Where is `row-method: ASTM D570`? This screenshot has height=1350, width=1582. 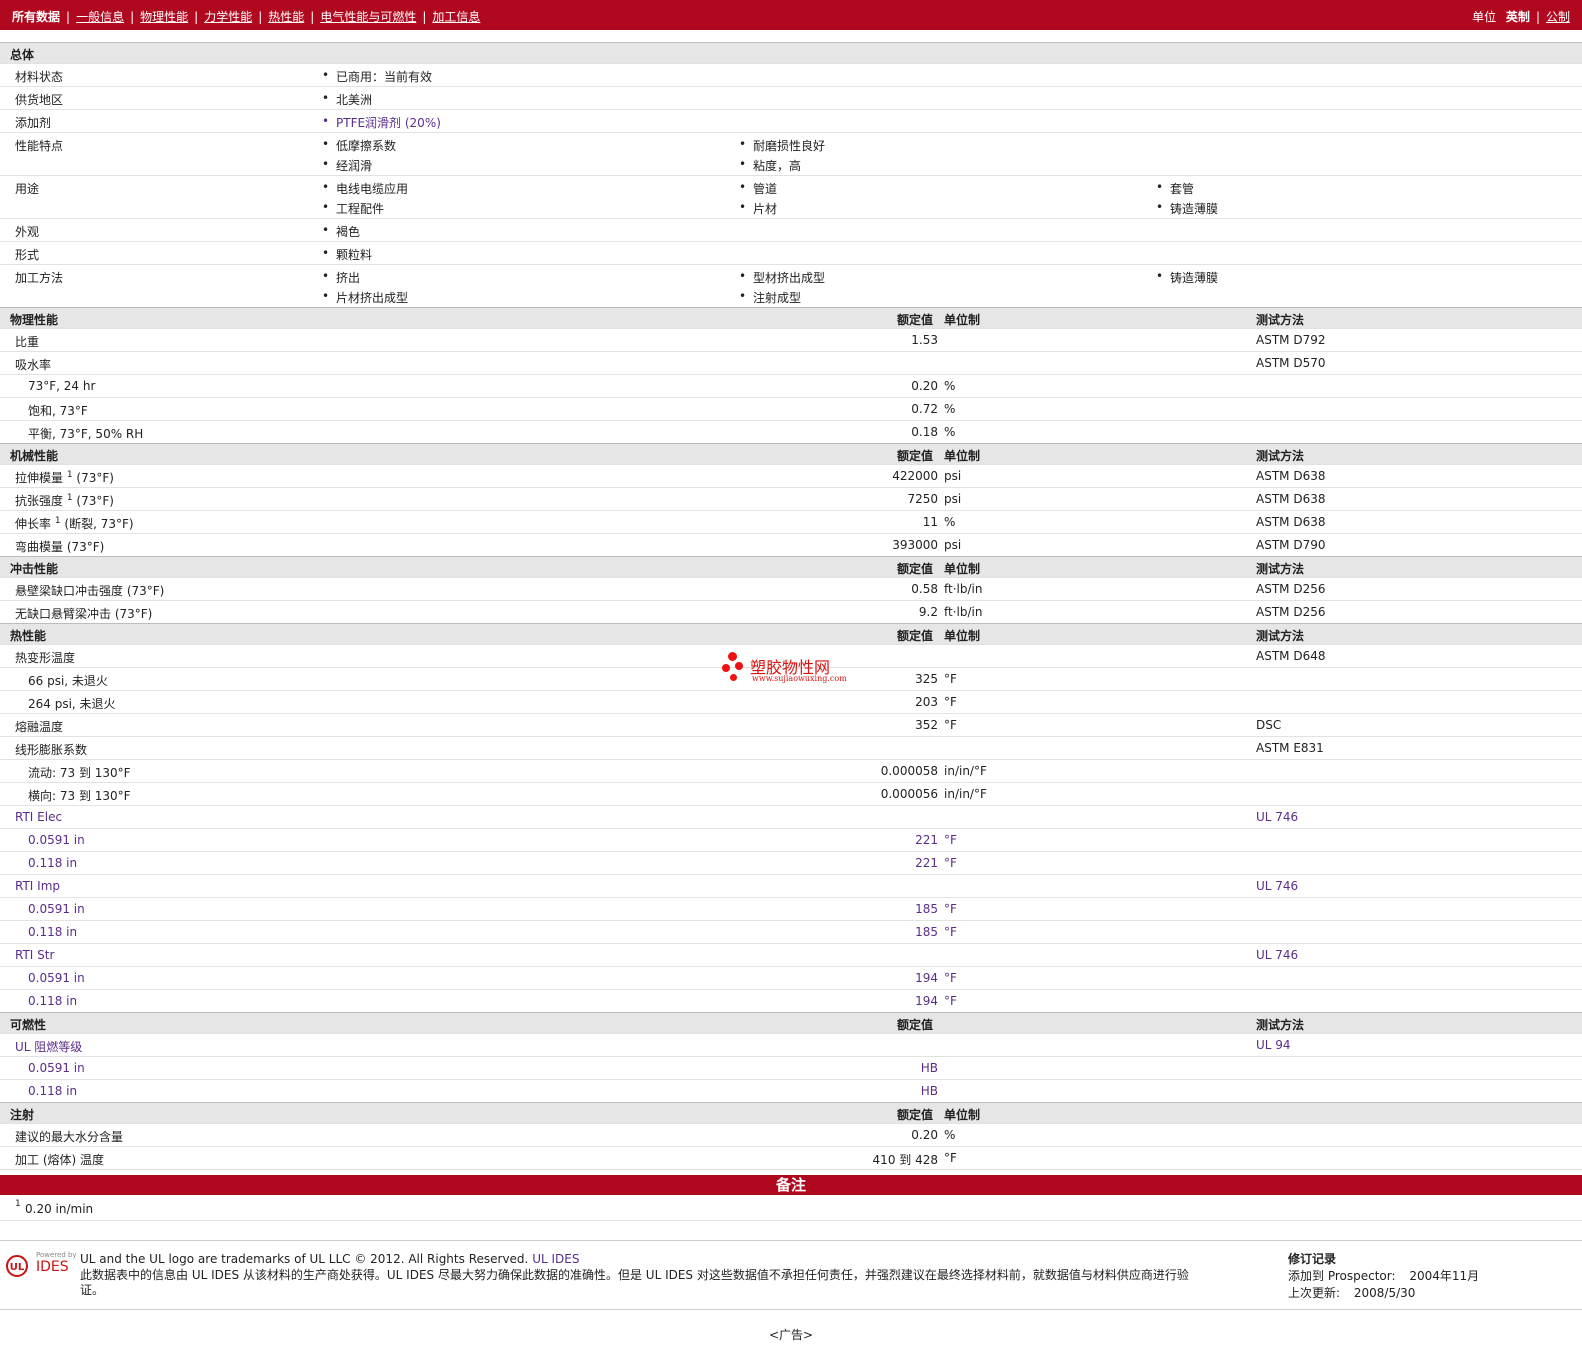
row-method: ASTM D570 is located at coordinates (1291, 363).